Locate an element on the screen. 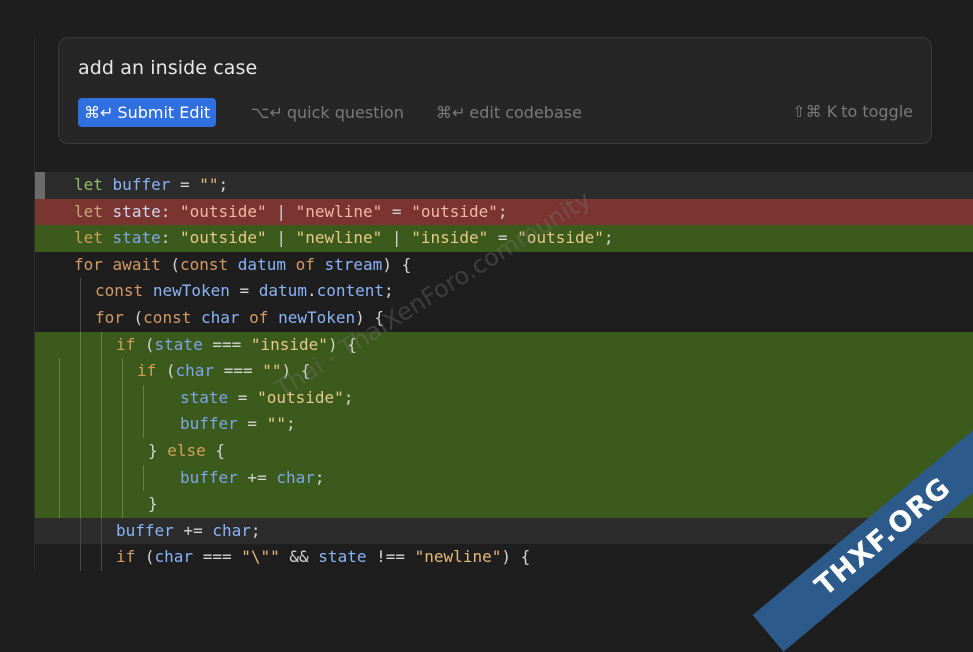  code-line: let buffer = ""; is located at coordinates (504, 185).